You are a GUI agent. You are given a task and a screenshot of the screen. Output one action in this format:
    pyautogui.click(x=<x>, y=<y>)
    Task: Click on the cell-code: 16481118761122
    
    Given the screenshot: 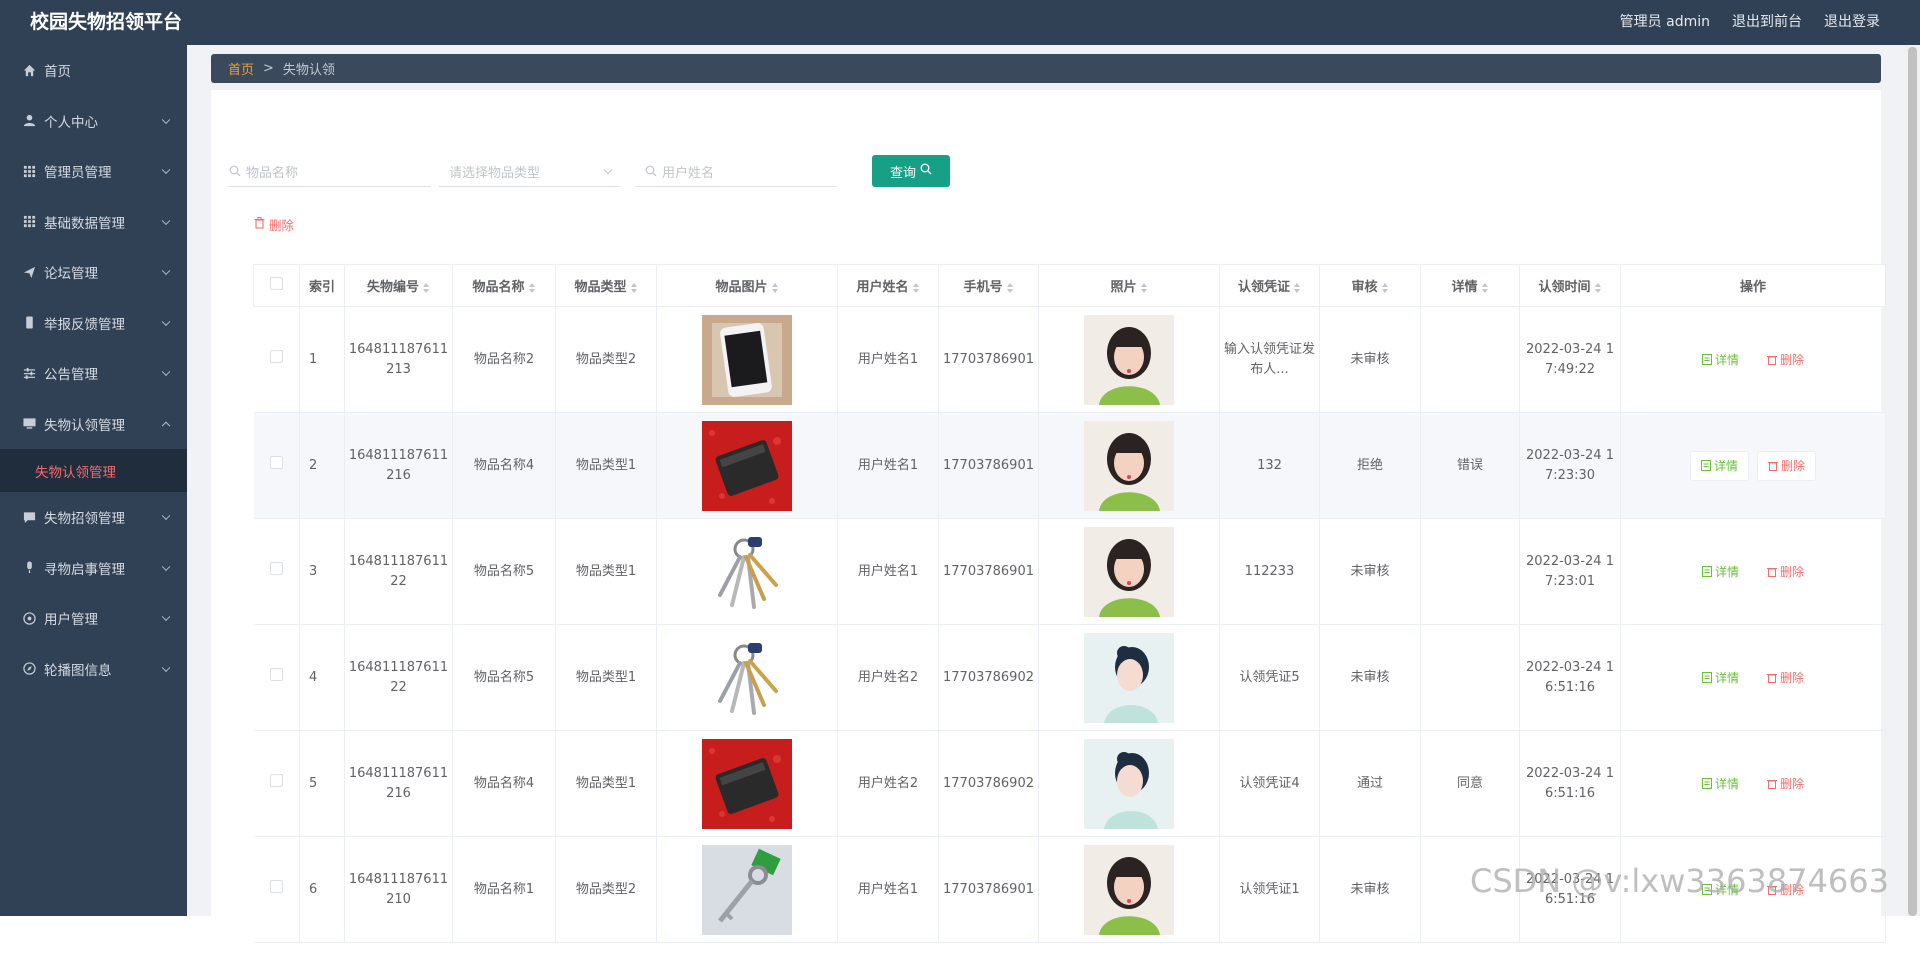 What is the action you would take?
    pyautogui.click(x=398, y=677)
    